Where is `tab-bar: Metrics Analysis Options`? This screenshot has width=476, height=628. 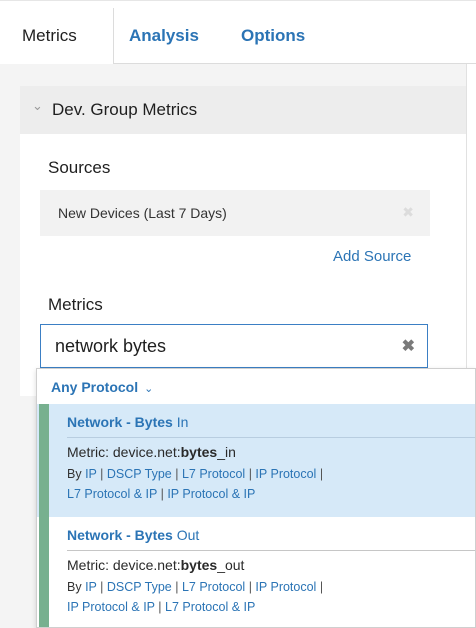
tab-bar: Metrics Analysis Options is located at coordinates (238, 36).